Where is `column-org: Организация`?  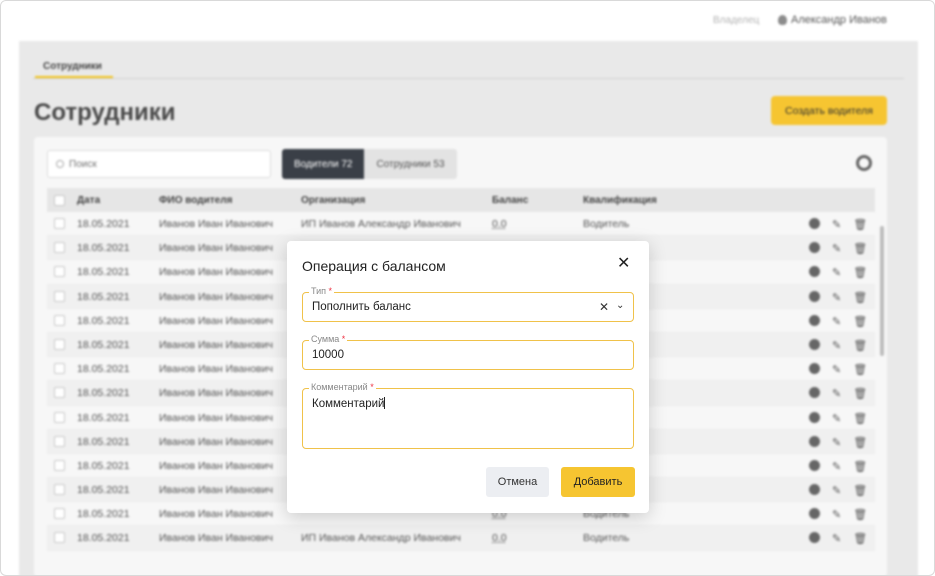 column-org: Организация is located at coordinates (333, 200).